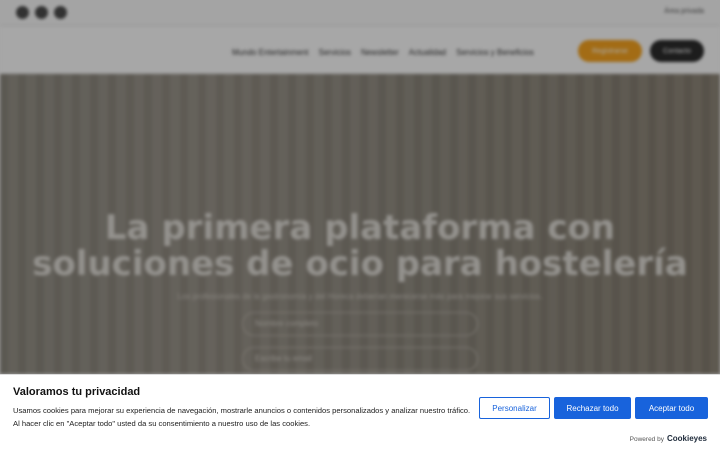  Describe the element at coordinates (514, 408) in the screenshot. I see `customize-button: Personalizar` at that location.